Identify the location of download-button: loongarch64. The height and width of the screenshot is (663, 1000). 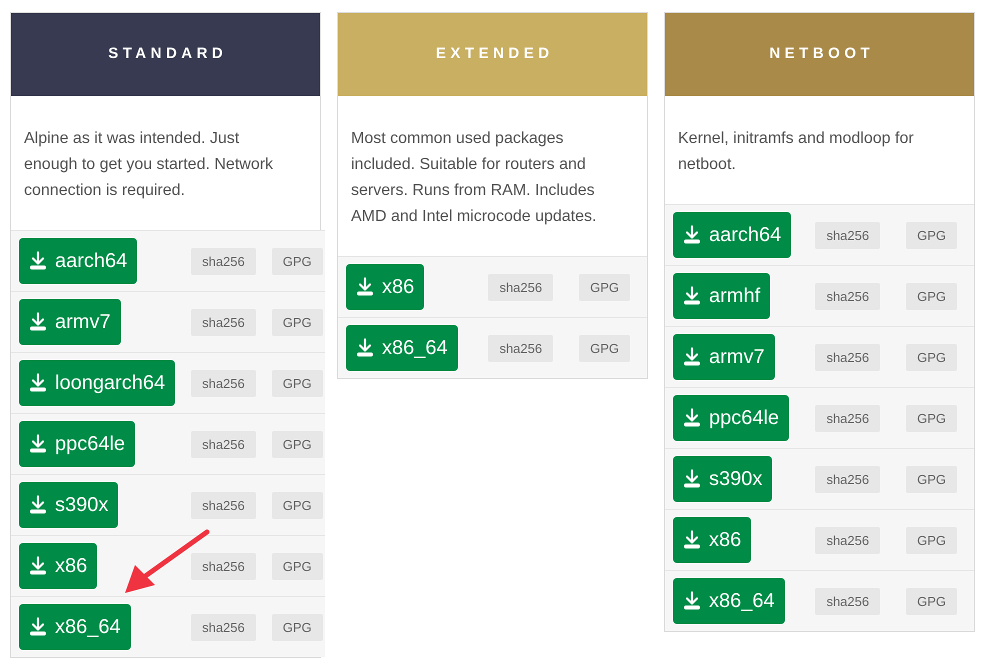
(97, 383).